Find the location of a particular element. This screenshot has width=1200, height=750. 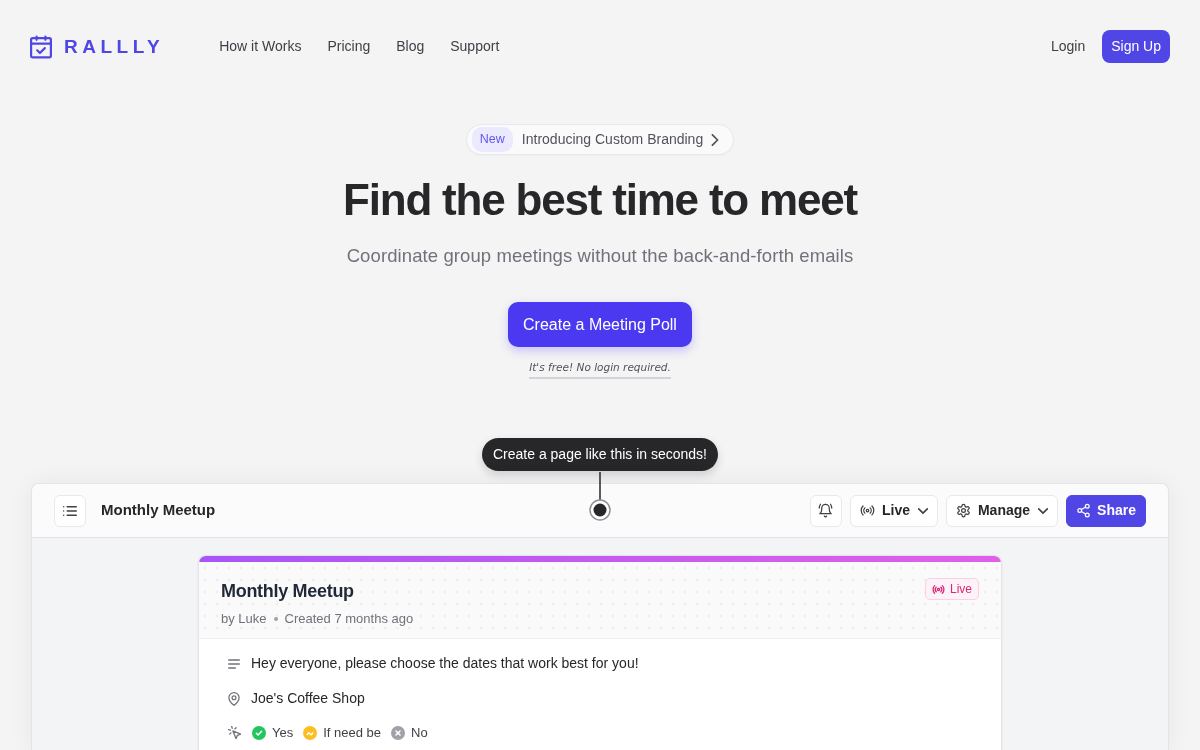

legend-label: If need be is located at coordinates (352, 733).